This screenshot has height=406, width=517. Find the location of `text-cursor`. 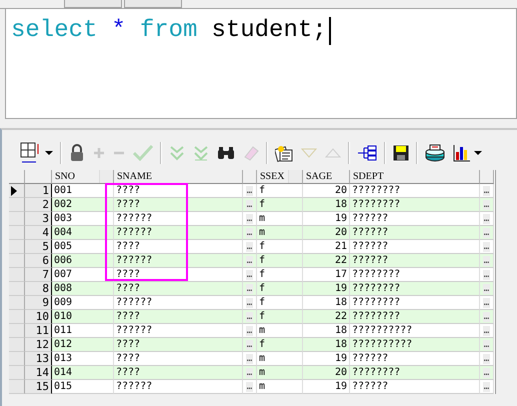

text-cursor is located at coordinates (329, 31).